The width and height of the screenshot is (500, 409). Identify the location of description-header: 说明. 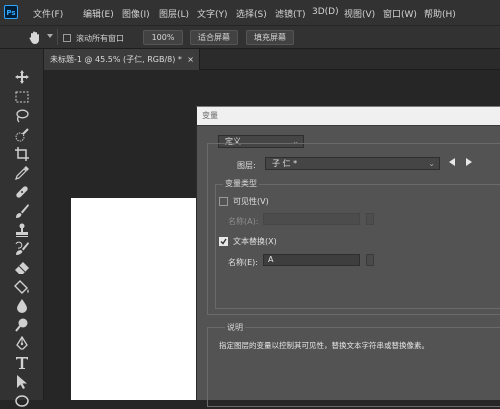
(235, 327).